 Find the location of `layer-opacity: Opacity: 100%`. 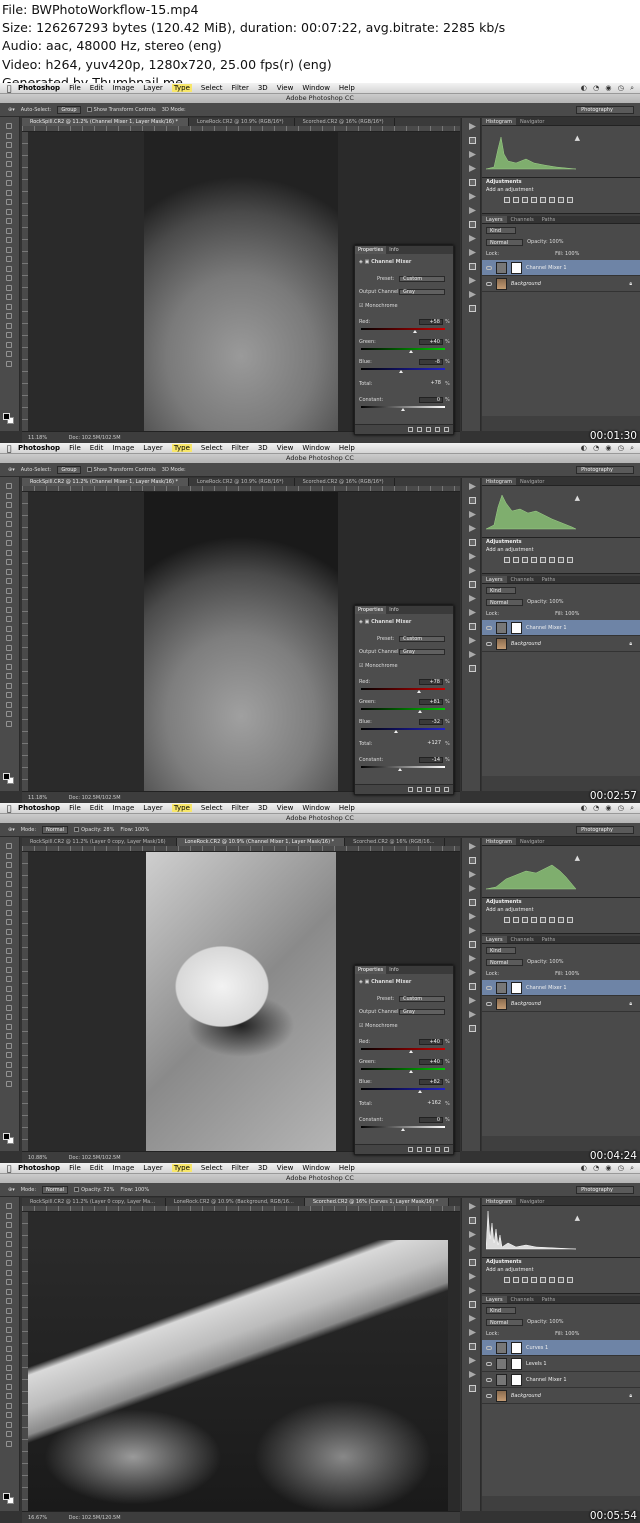

layer-opacity: Opacity: 100% is located at coordinates (545, 602).